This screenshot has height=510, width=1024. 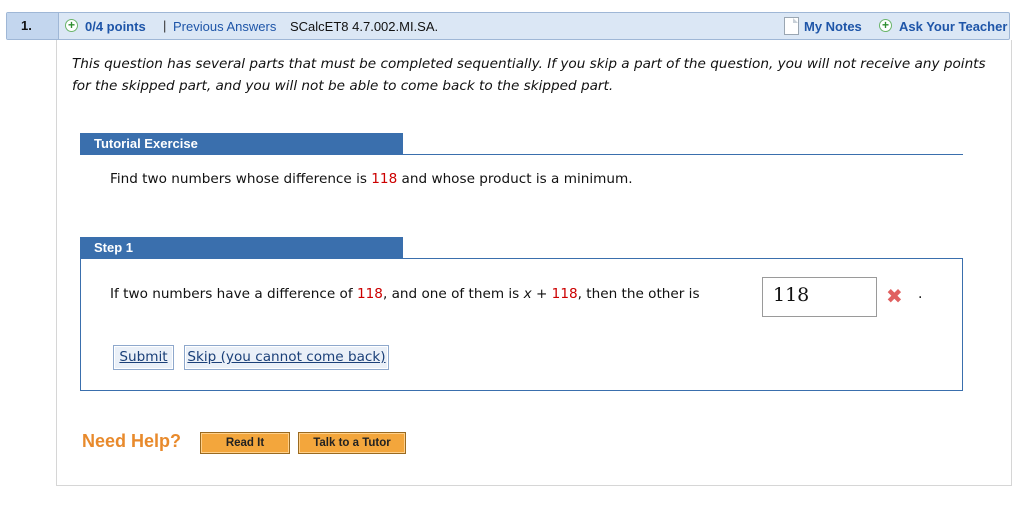 What do you see at coordinates (953, 26) in the screenshot?
I see `ask-teacher-link: Ask Your Teacher` at bounding box center [953, 26].